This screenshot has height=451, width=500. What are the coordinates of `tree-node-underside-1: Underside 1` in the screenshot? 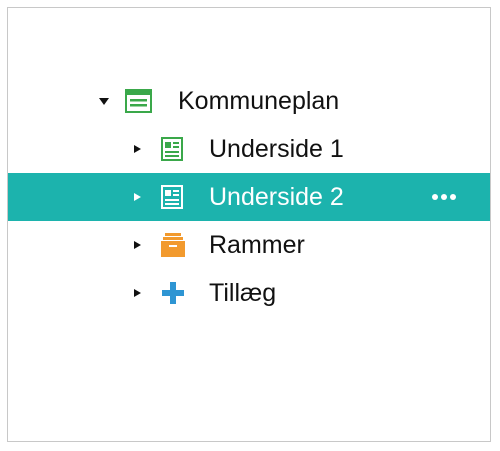 It's located at (249, 149).